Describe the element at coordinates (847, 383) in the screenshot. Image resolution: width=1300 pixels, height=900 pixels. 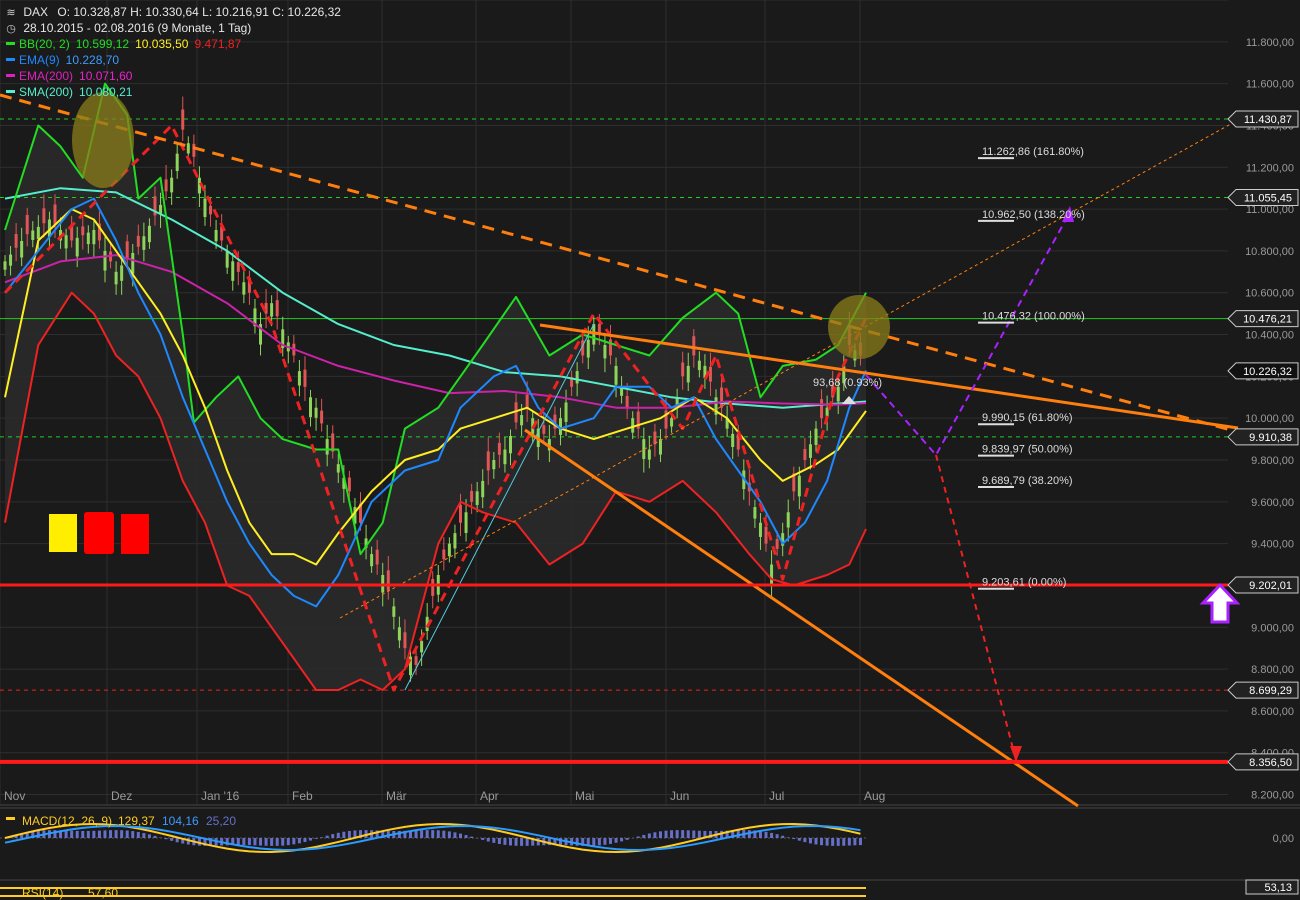
I see `change-annotation: 93,68 (0.93%)` at that location.